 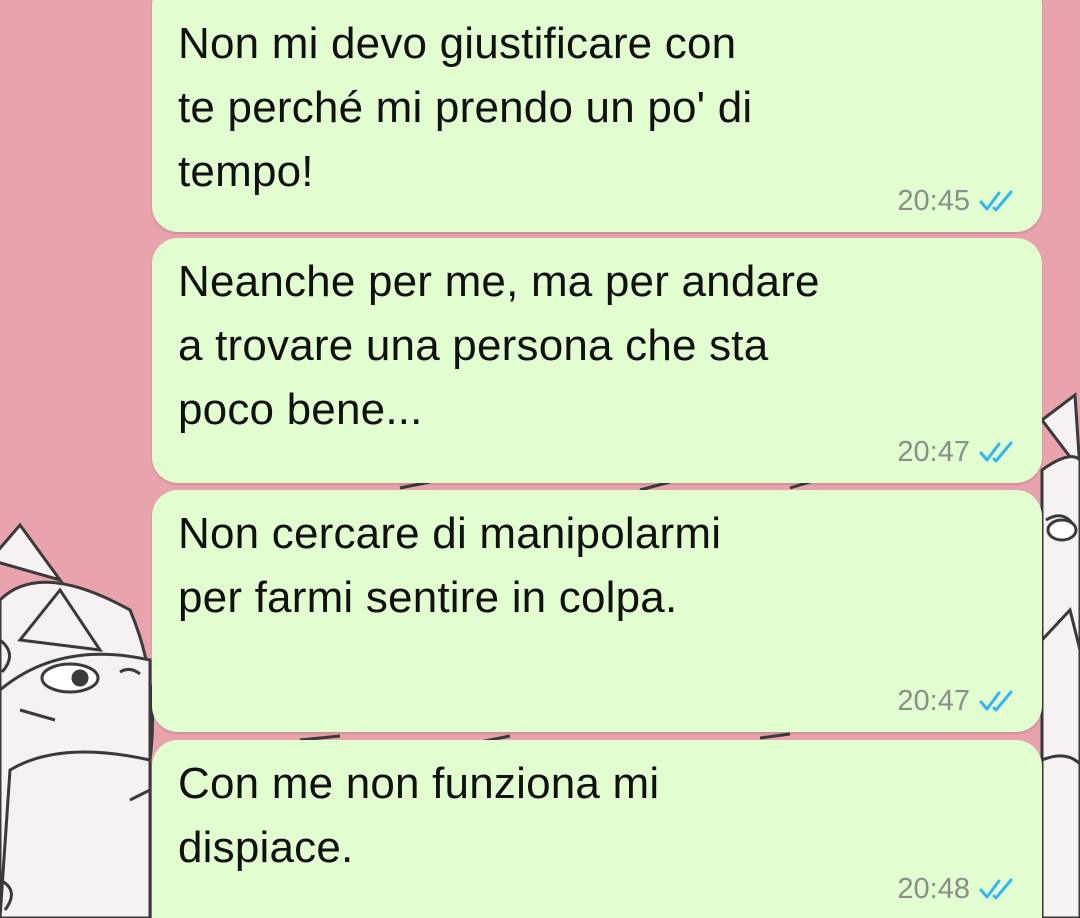 I want to click on cat-doodle-right, so click(x=1059, y=655).